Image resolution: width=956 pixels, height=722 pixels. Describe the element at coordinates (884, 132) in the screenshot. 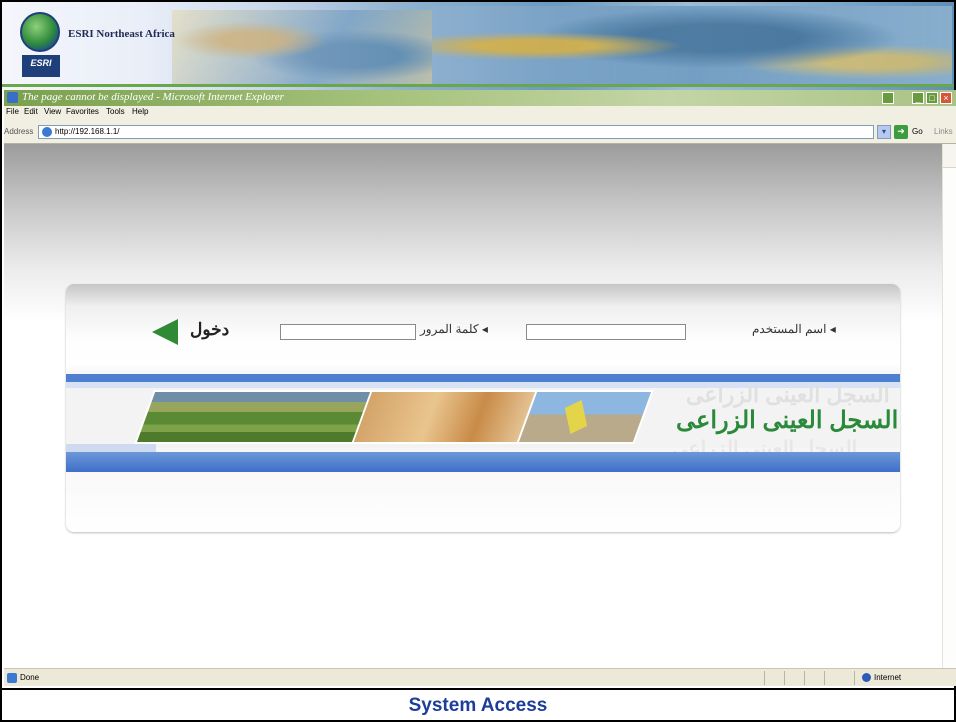

I see `address-dropdown-icon: ▾` at that location.